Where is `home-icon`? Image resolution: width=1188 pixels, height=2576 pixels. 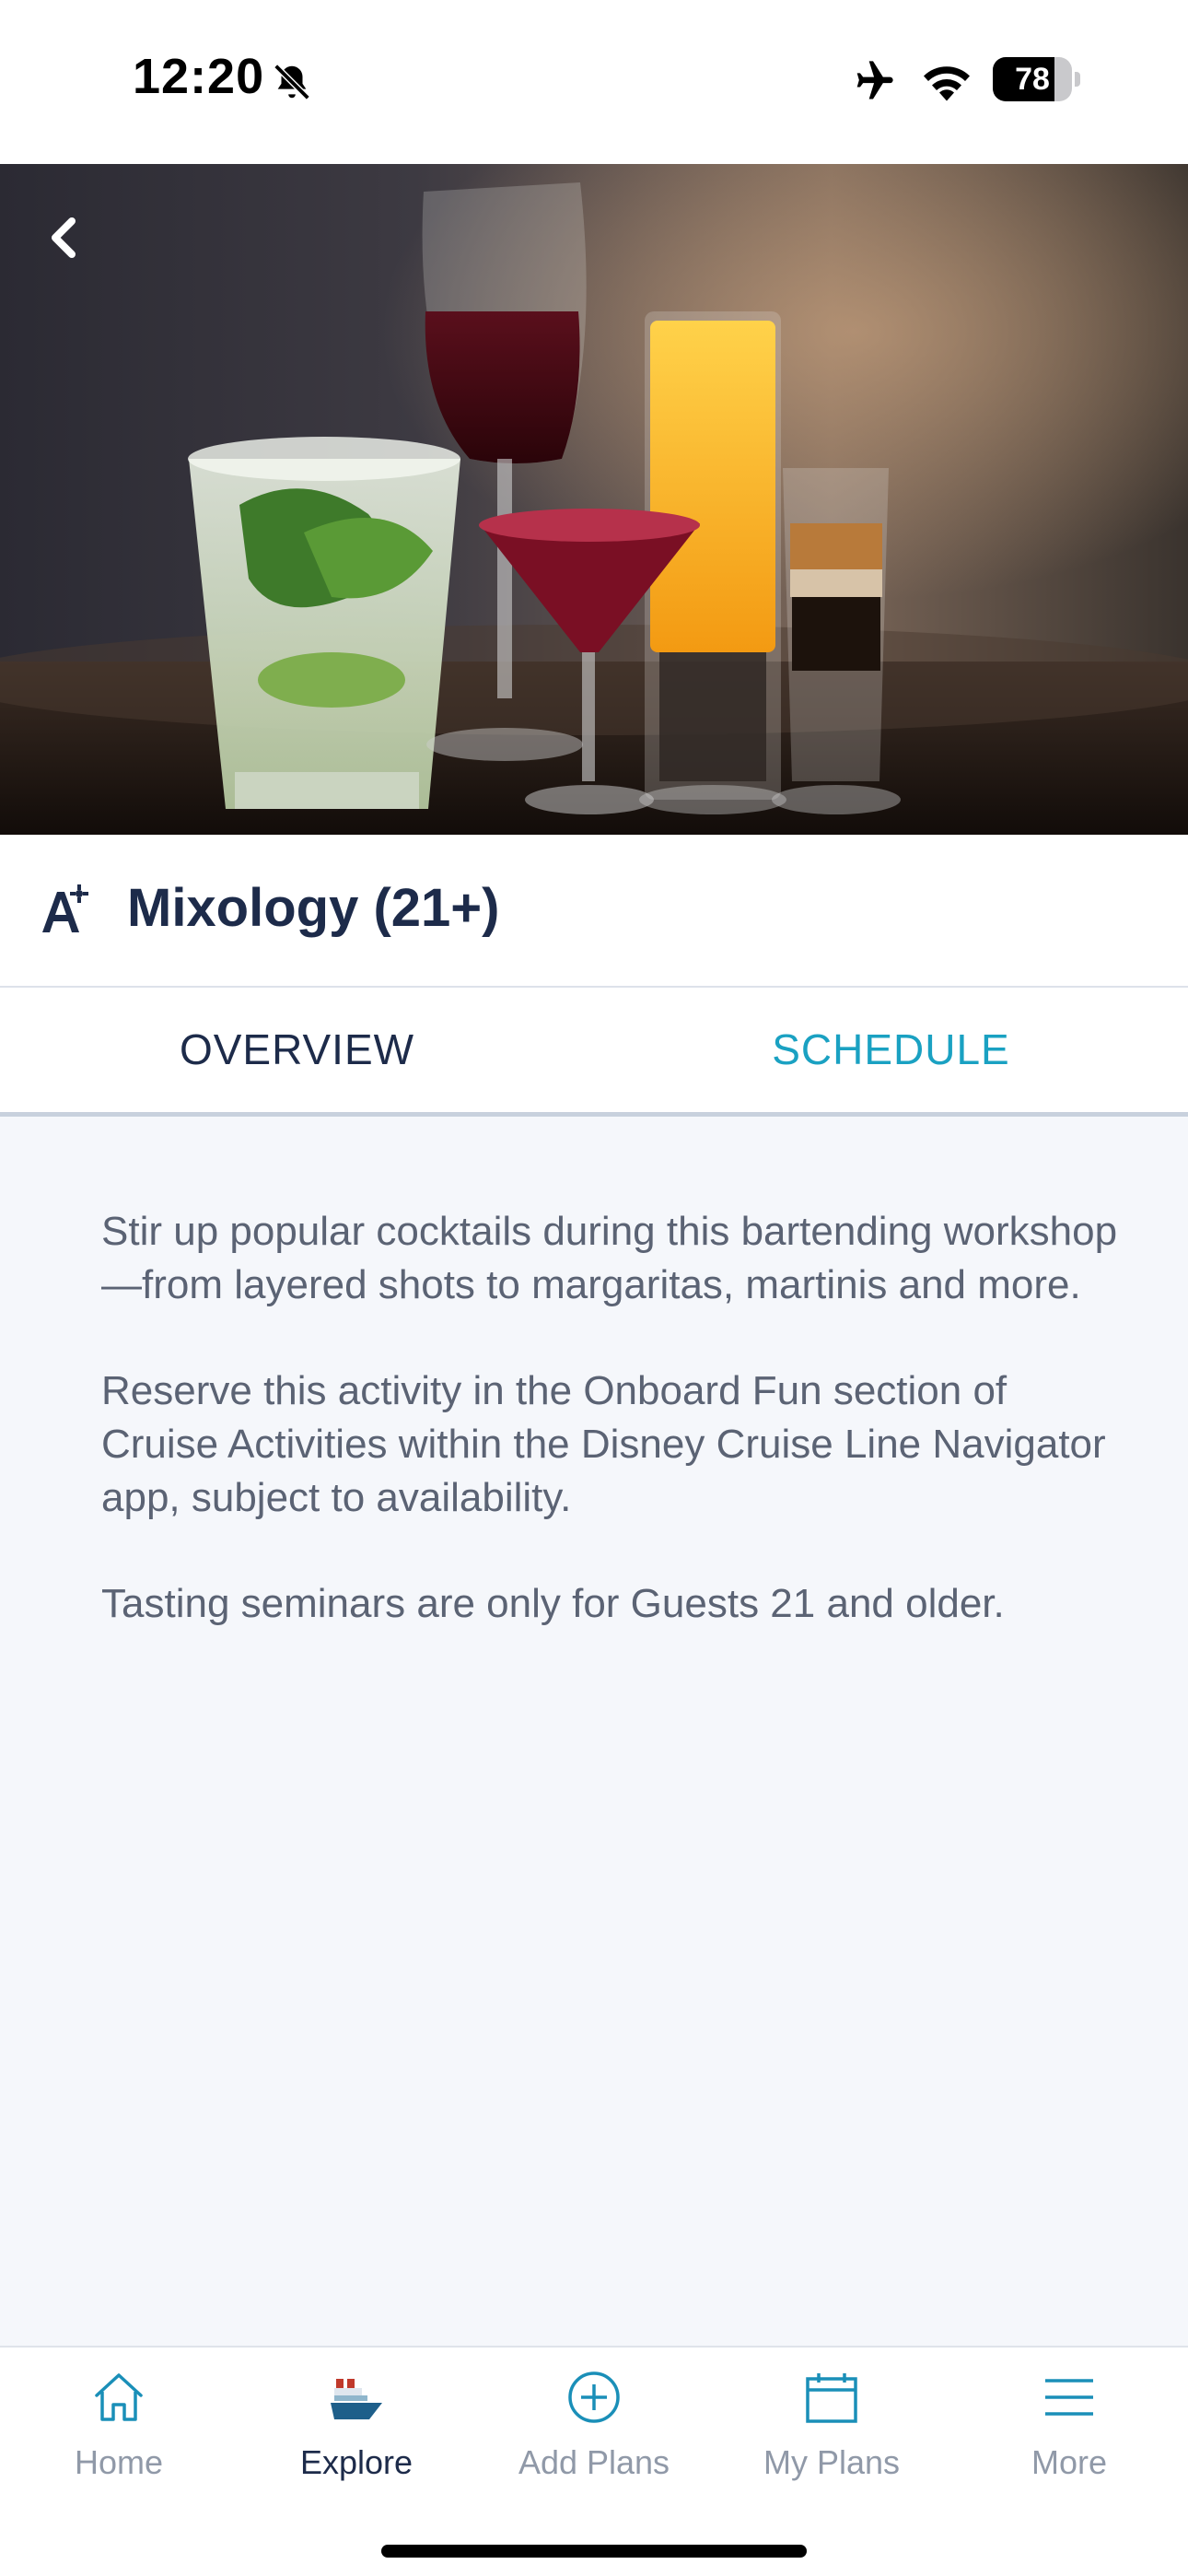
home-icon is located at coordinates (119, 2397).